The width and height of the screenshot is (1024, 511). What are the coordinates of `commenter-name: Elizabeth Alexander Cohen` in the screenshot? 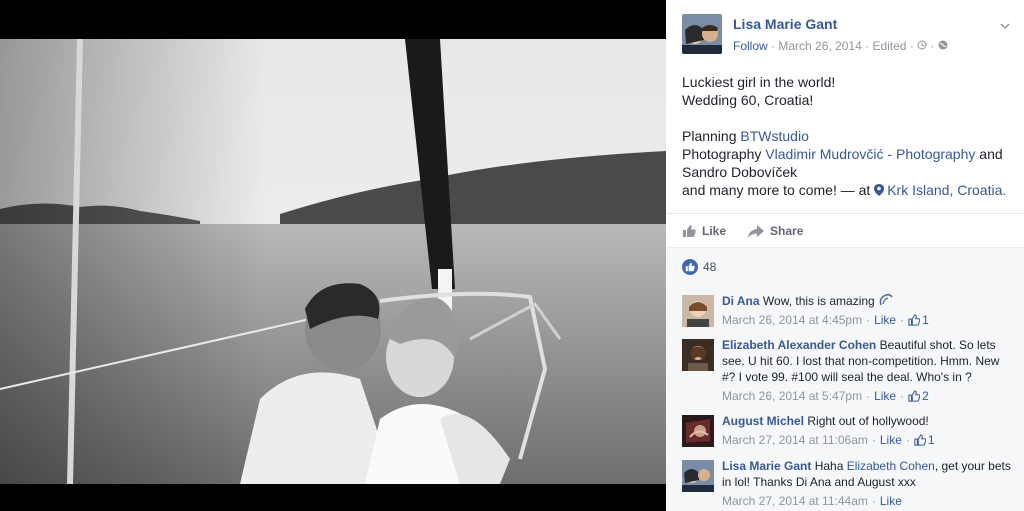 It's located at (799, 345).